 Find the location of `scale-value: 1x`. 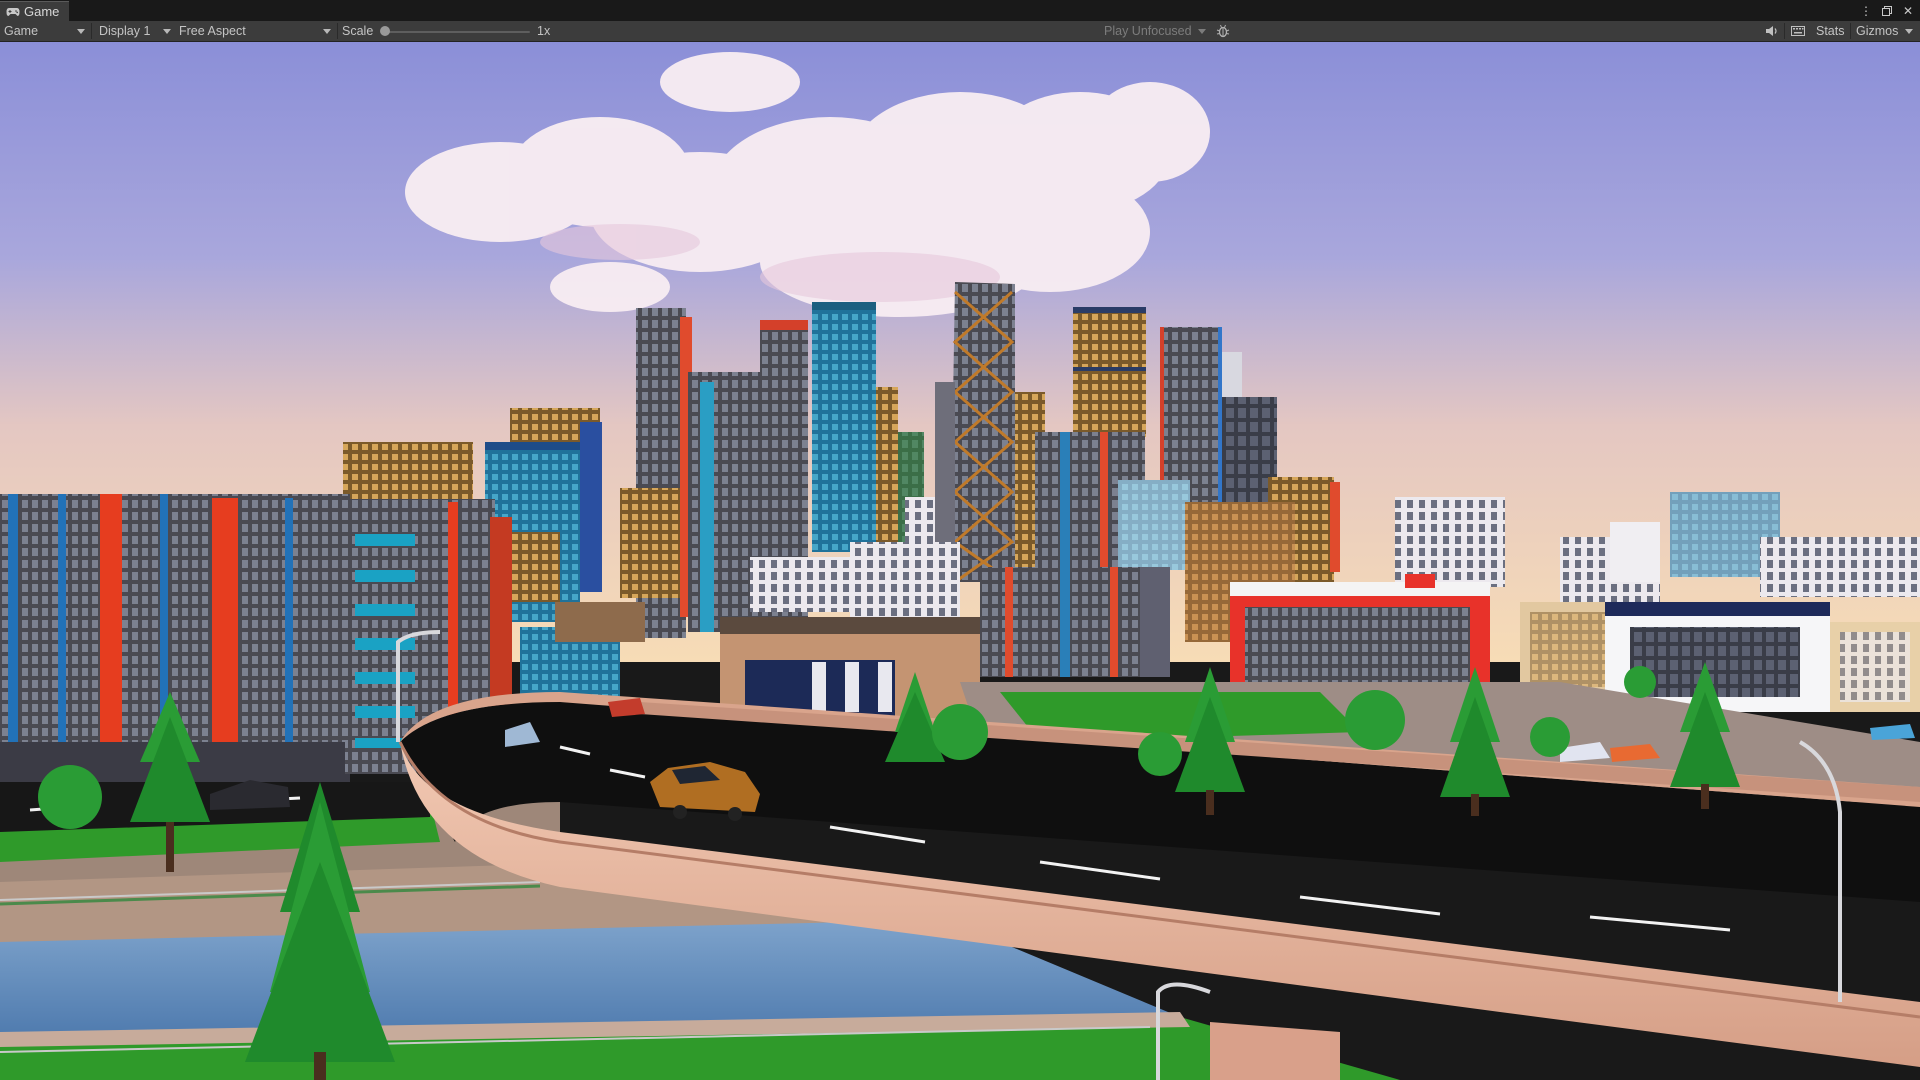

scale-value: 1x is located at coordinates (544, 31).